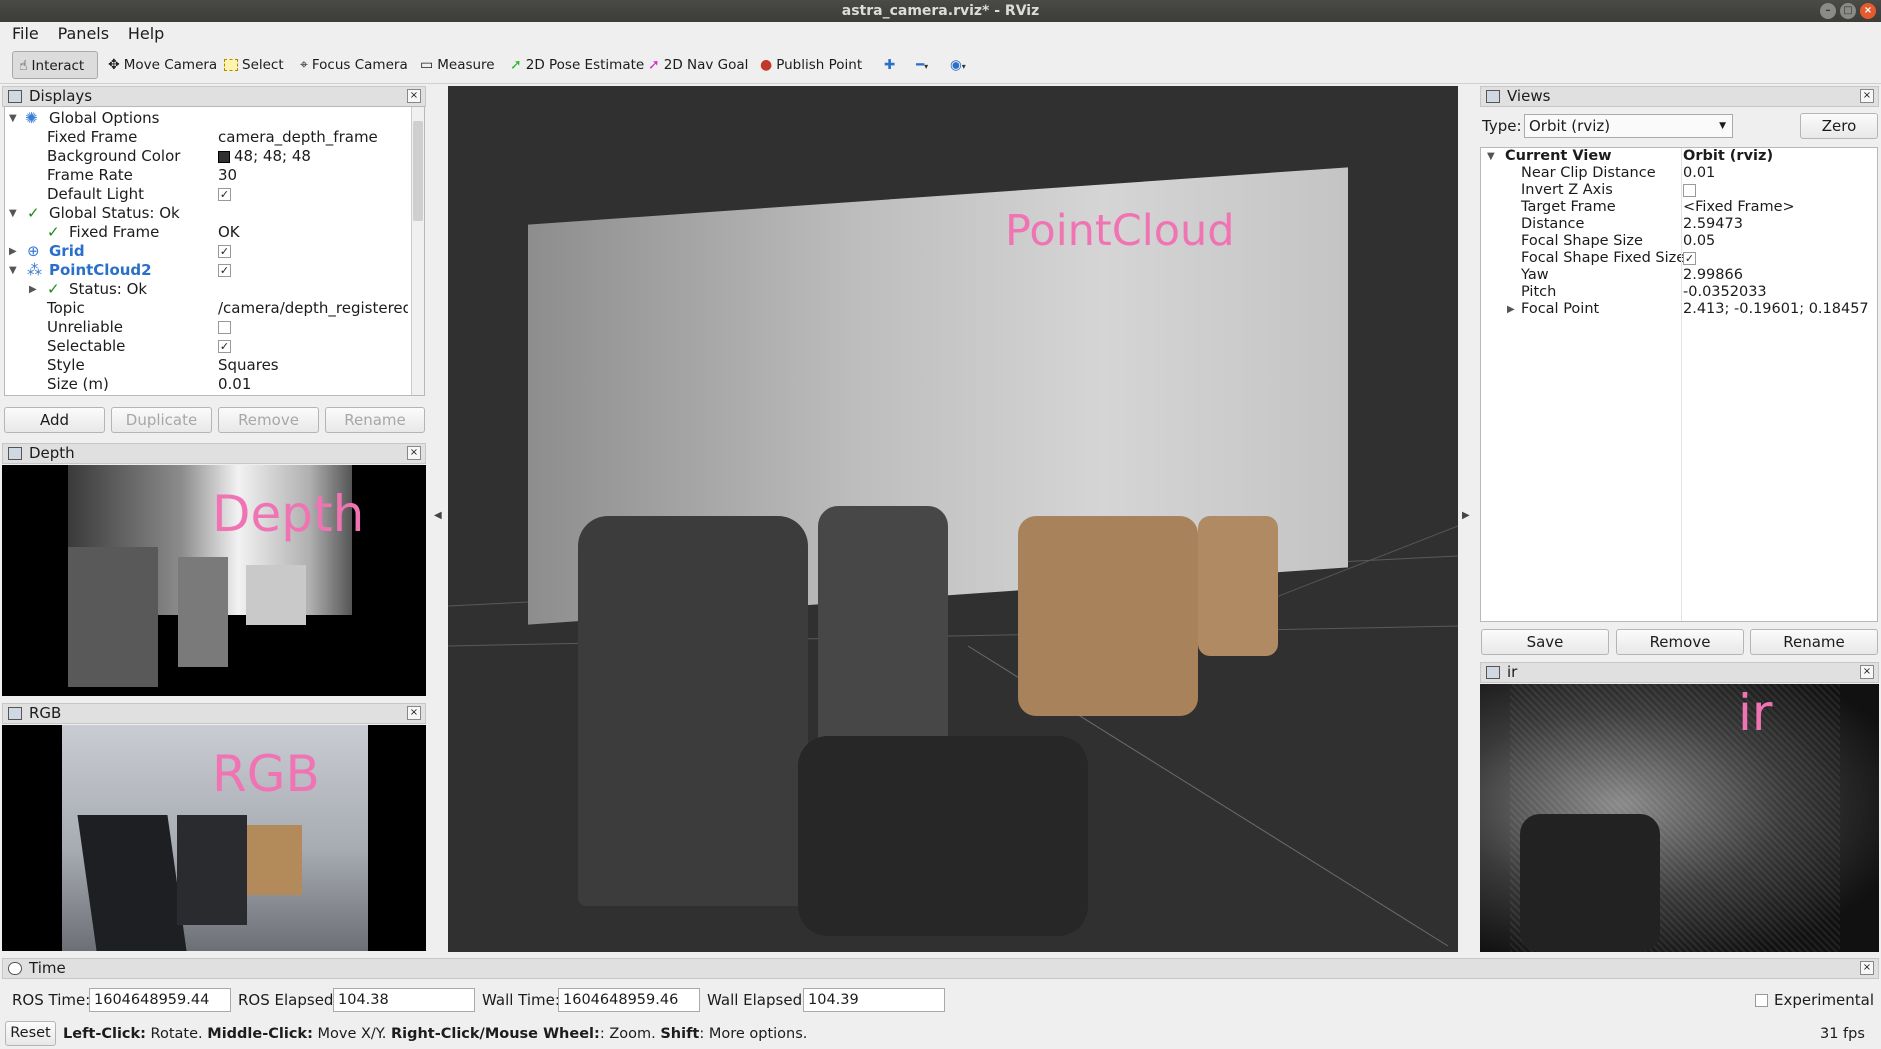 This screenshot has width=1881, height=1049. I want to click on unreliable-checkbox, so click(224, 327).